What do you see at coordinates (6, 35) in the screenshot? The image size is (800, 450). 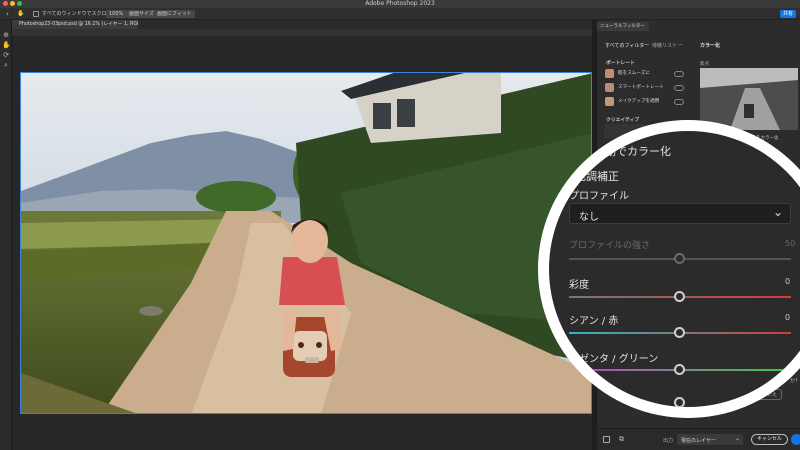 I see `move-tool-icon: ⊕` at bounding box center [6, 35].